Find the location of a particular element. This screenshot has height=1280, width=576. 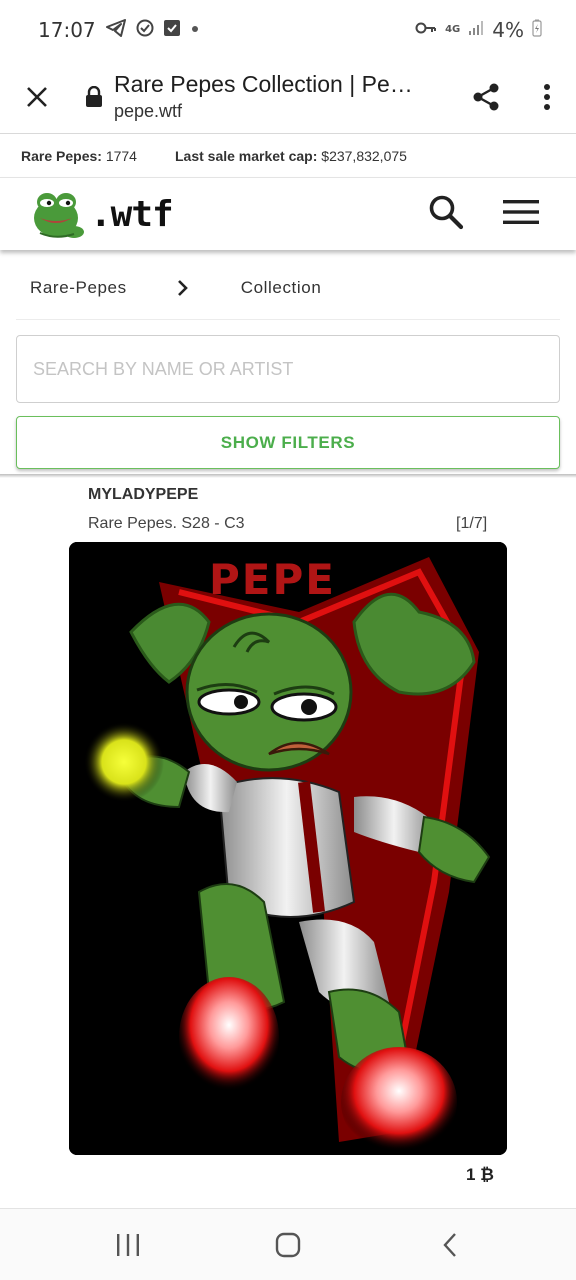

status-bar: 17:07 4G 4% is located at coordinates (288, 30).